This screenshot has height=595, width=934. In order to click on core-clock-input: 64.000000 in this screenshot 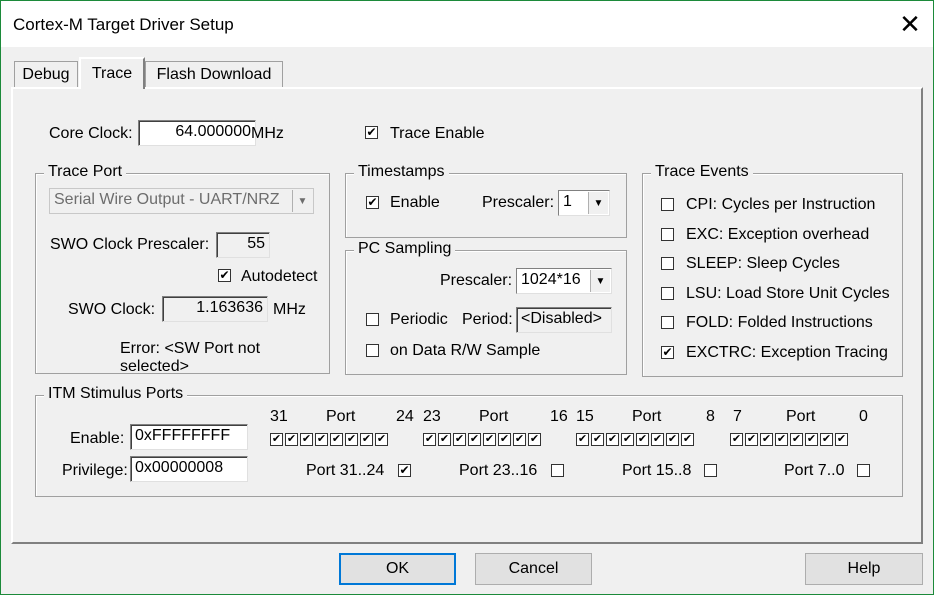, I will do `click(197, 133)`.